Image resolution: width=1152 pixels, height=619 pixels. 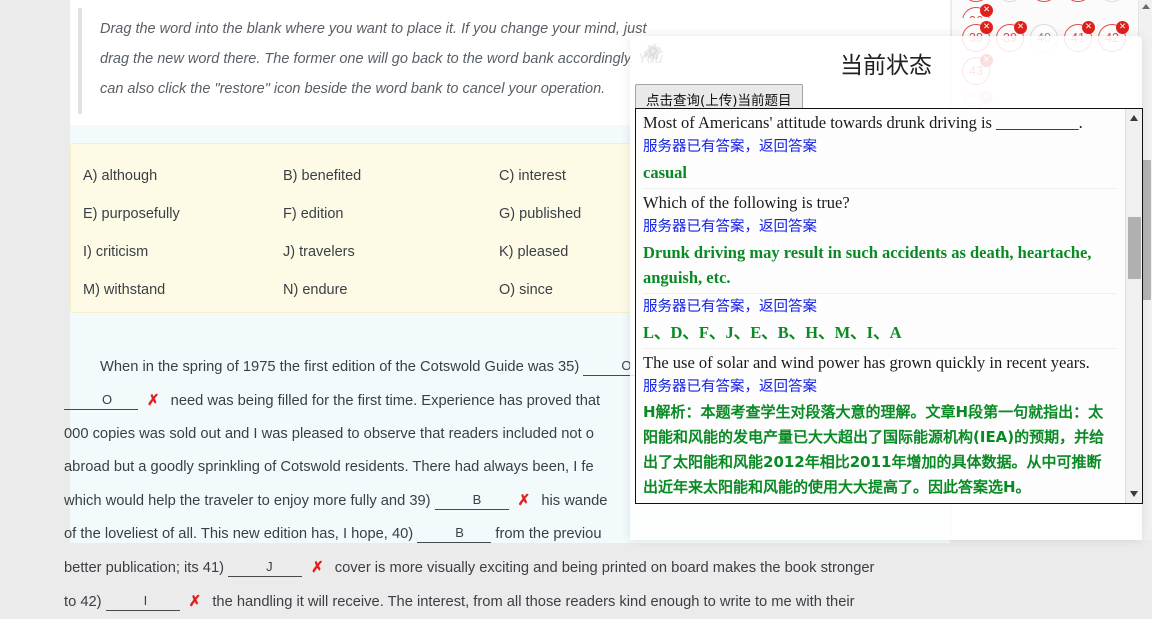 What do you see at coordinates (83, 602) in the screenshot?
I see `passage-seg-11: to 42)` at bounding box center [83, 602].